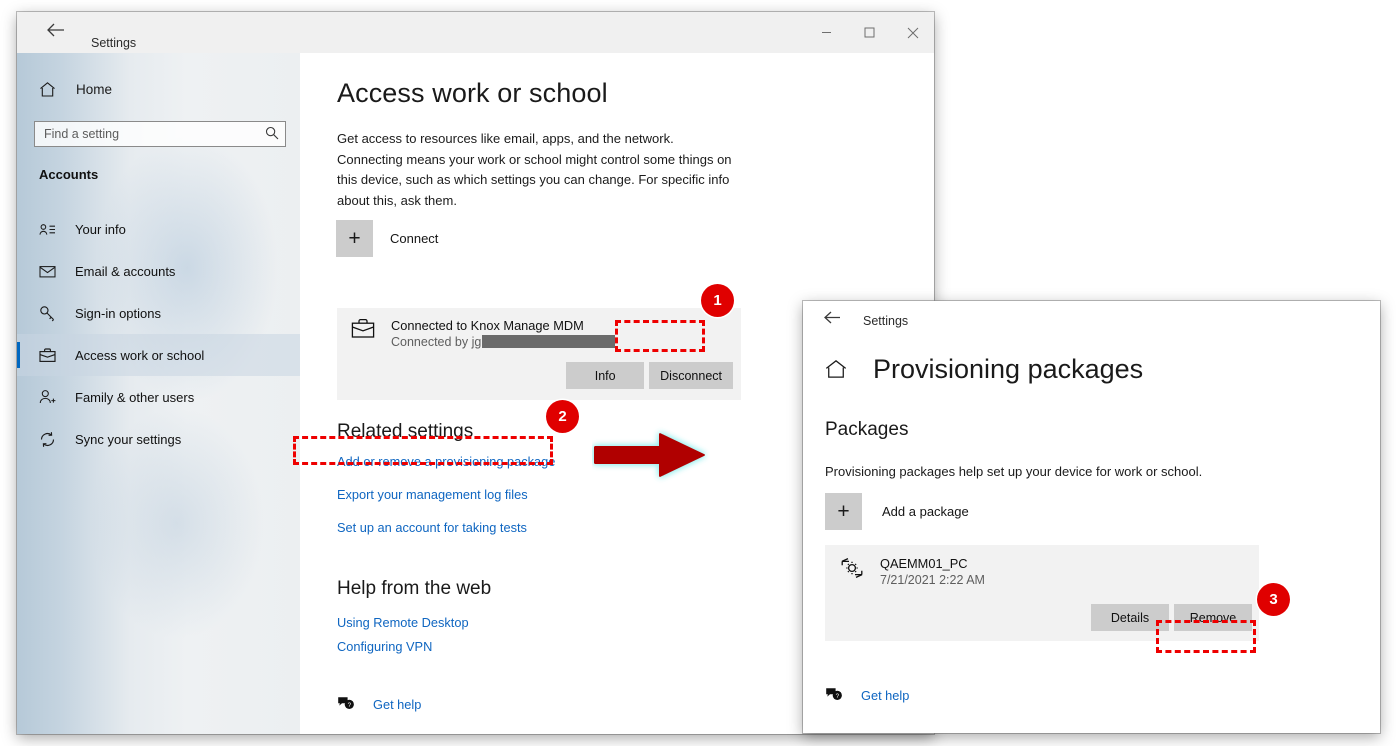  What do you see at coordinates (140, 355) in the screenshot?
I see `sidebar-item-label: Access work or school` at bounding box center [140, 355].